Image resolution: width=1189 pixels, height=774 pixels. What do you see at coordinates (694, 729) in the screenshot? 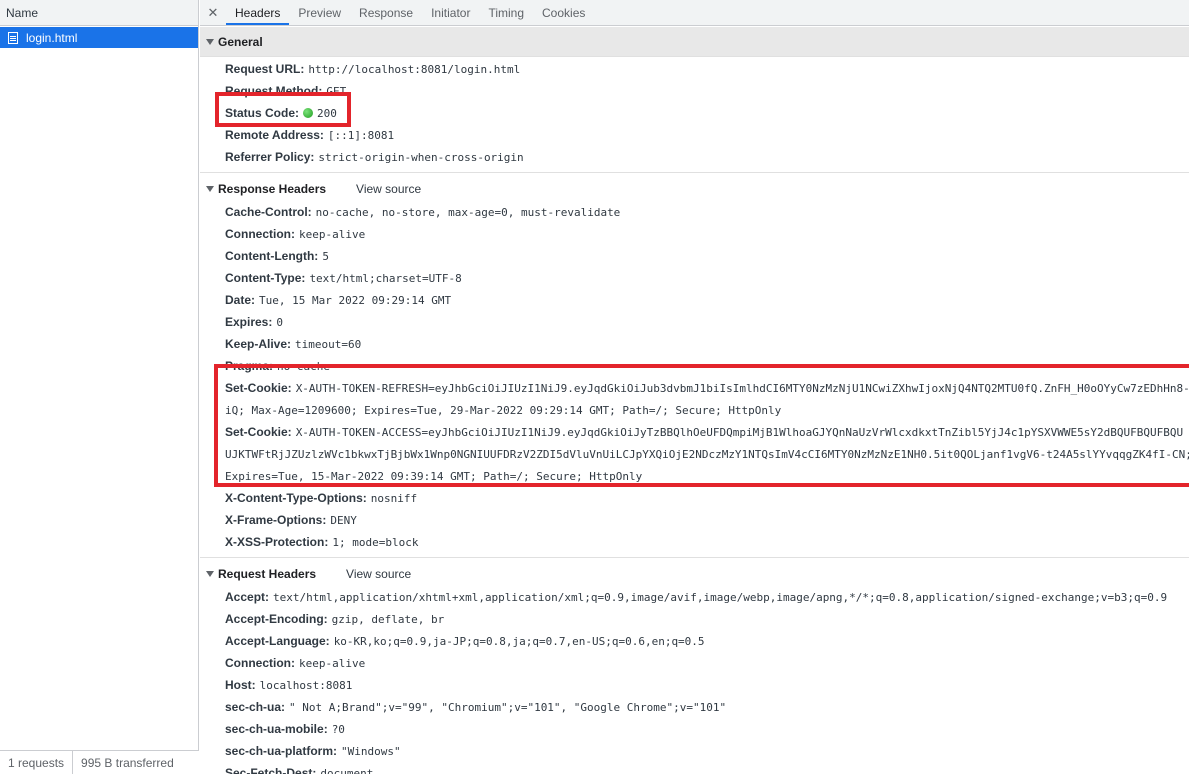
I see `header-row: sec-ch-ua-mobile: ?0` at bounding box center [694, 729].